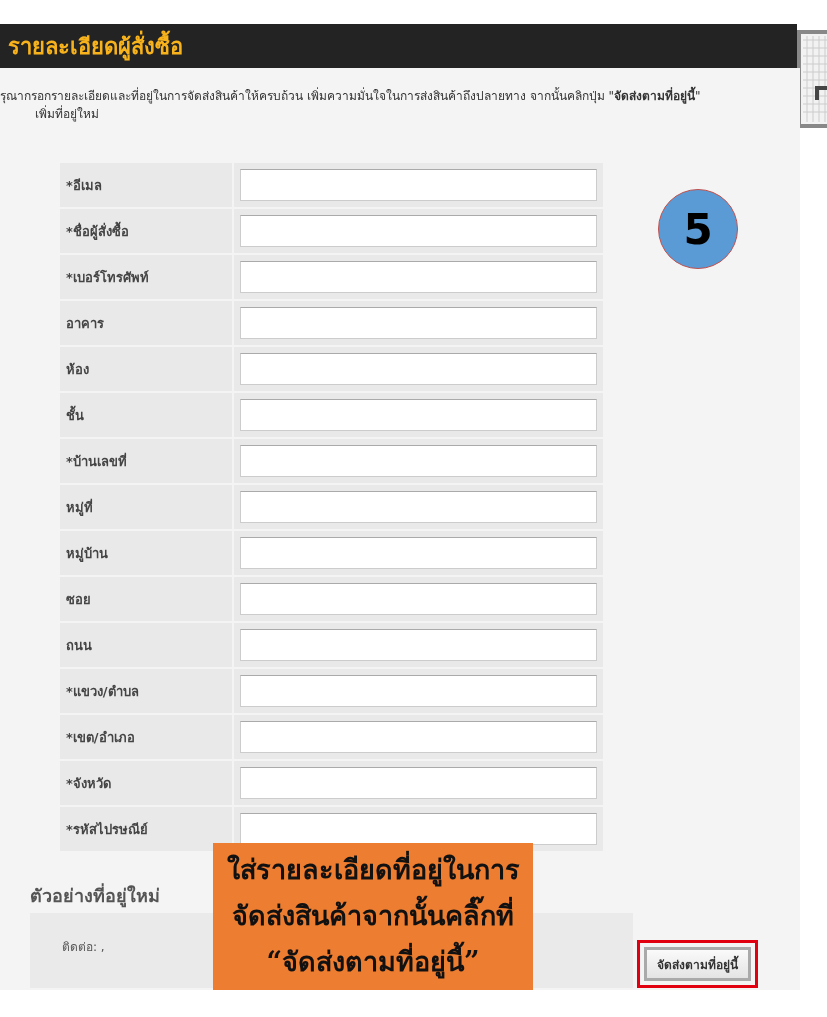  I want to click on field-label: ถนน, so click(147, 645).